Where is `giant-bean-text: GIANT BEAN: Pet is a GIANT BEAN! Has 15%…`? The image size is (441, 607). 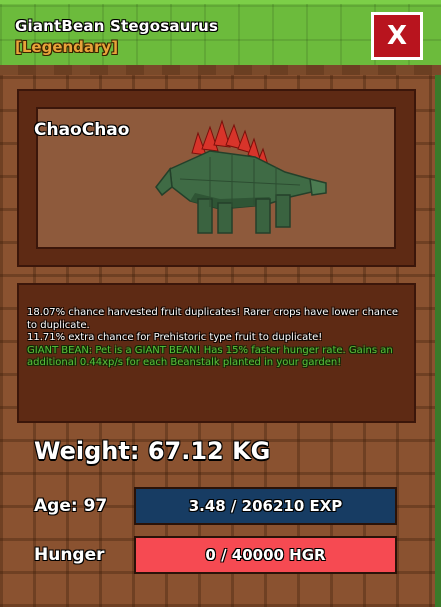
giant-bean-text: GIANT BEAN: Pet is a GIANT BEAN! Has 15%… is located at coordinates (210, 356).